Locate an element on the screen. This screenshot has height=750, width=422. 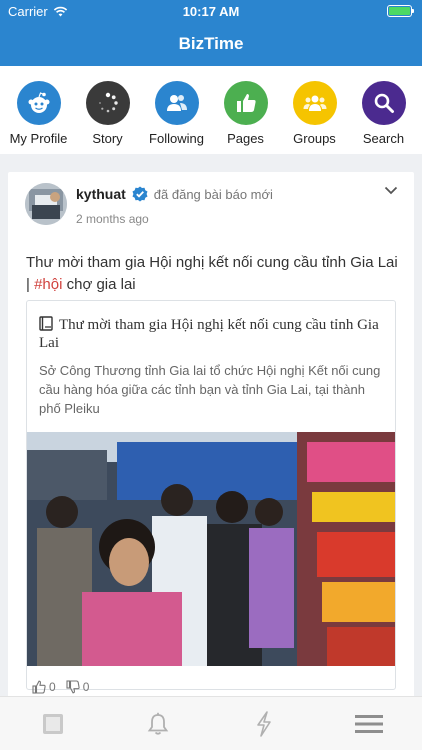
status-bar: Carrier 10:17 AM is located at coordinates (211, 11).